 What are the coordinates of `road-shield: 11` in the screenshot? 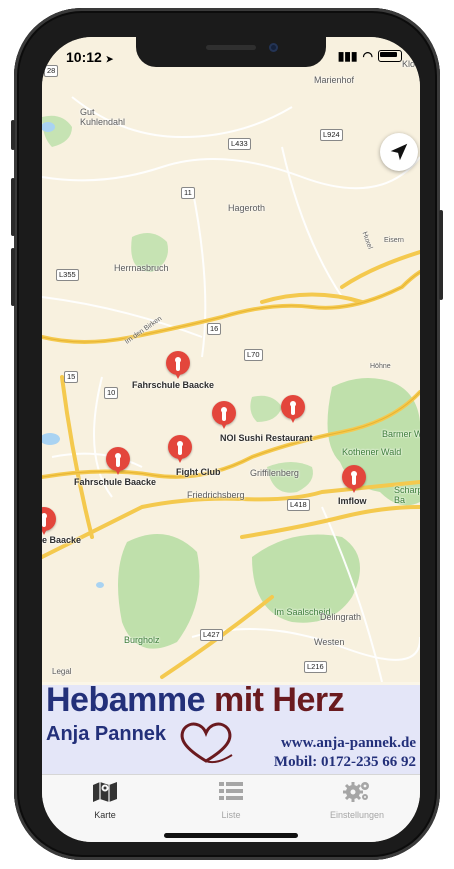 It's located at (188, 193).